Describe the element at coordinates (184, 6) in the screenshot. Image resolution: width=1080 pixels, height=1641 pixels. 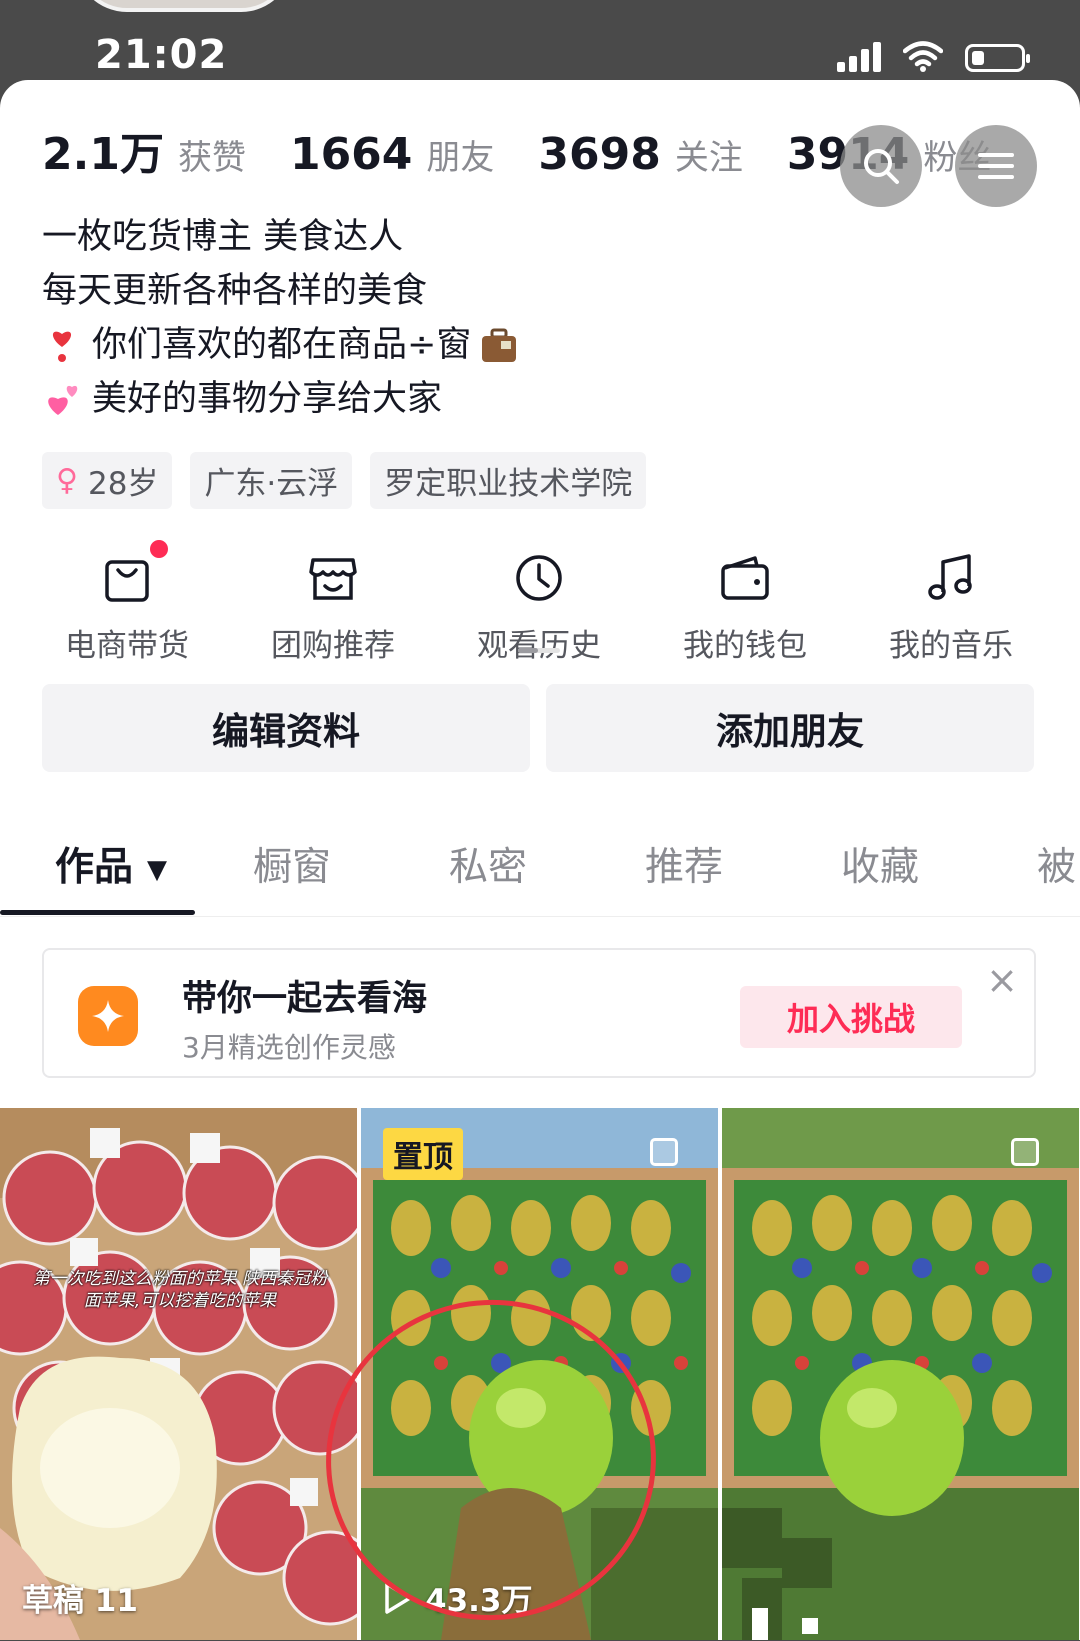
I see `avatar` at that location.